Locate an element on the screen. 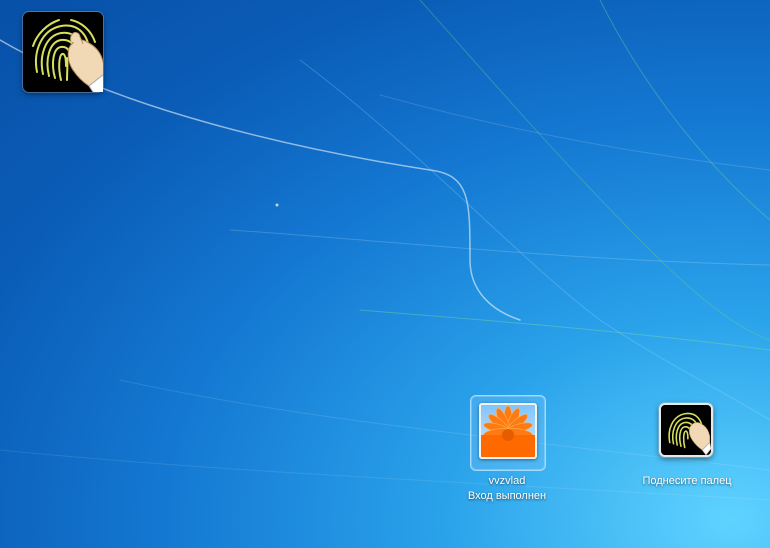 This screenshot has height=548, width=770. fingerprint-logo is located at coordinates (63, 52).